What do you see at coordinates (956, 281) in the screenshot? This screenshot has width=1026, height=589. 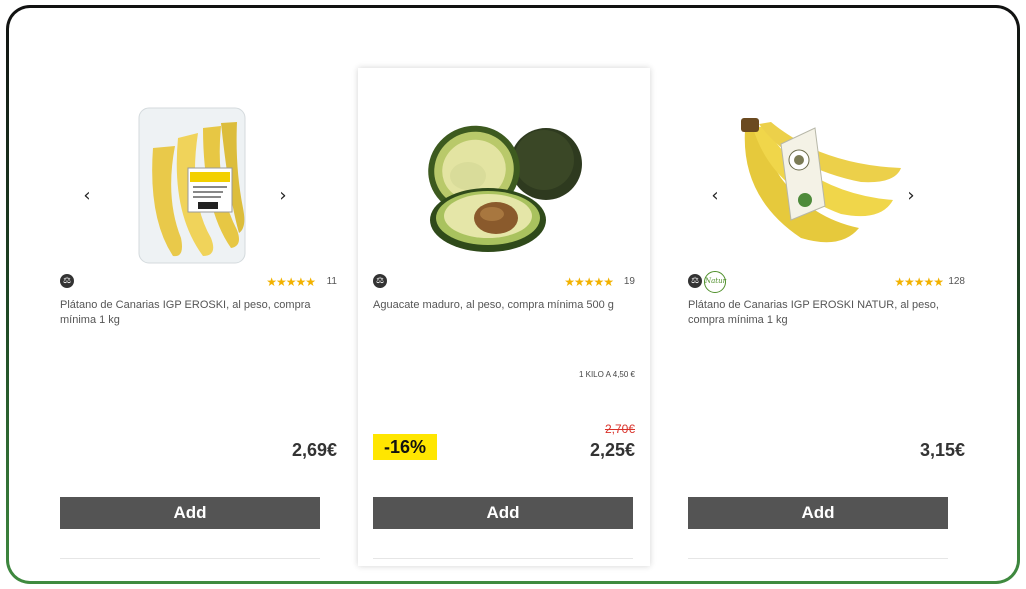 I see `rating-count: 128` at bounding box center [956, 281].